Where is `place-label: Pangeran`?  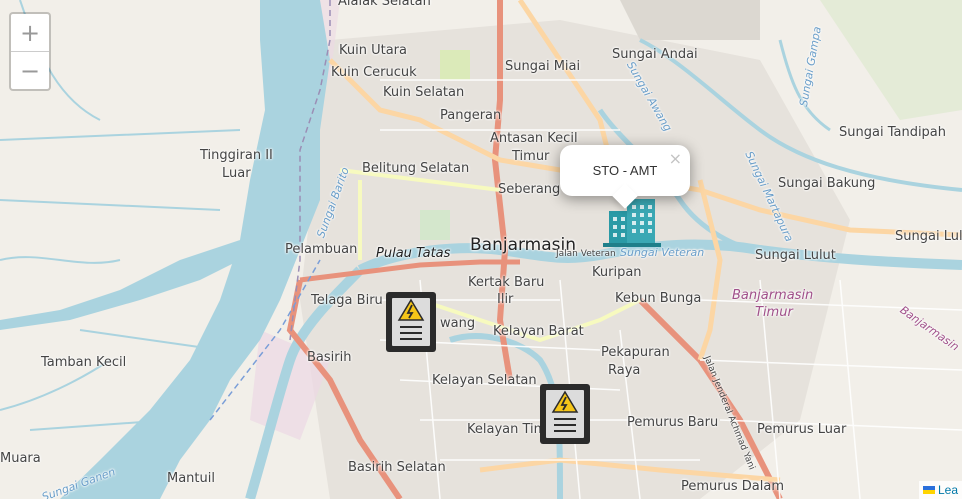
place-label: Pangeran is located at coordinates (471, 115).